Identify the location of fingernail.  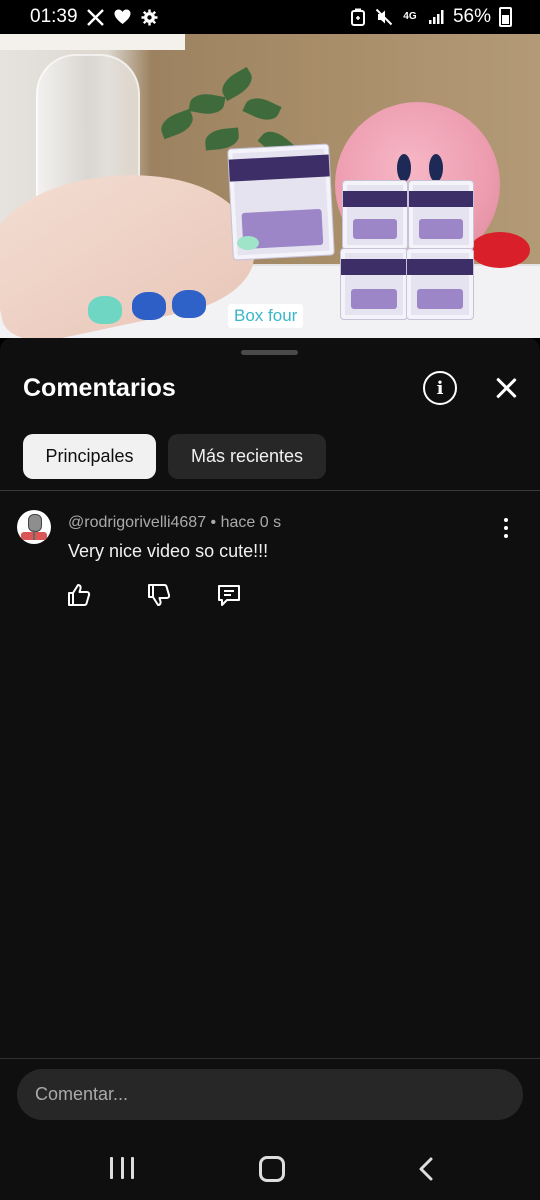
(248, 243).